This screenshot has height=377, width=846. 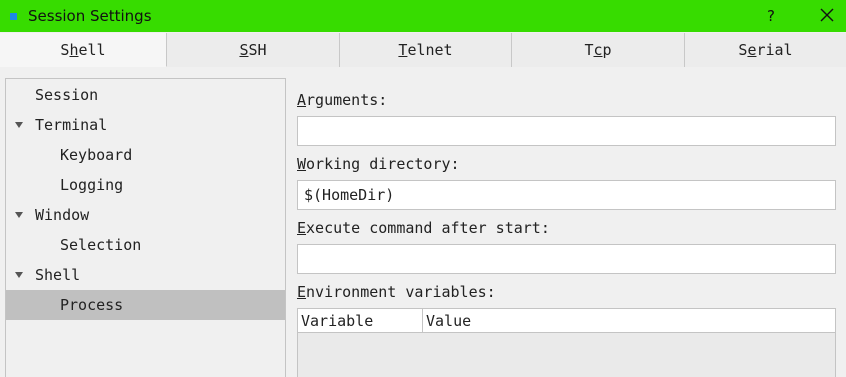 I want to click on app-icon, so click(x=13, y=16).